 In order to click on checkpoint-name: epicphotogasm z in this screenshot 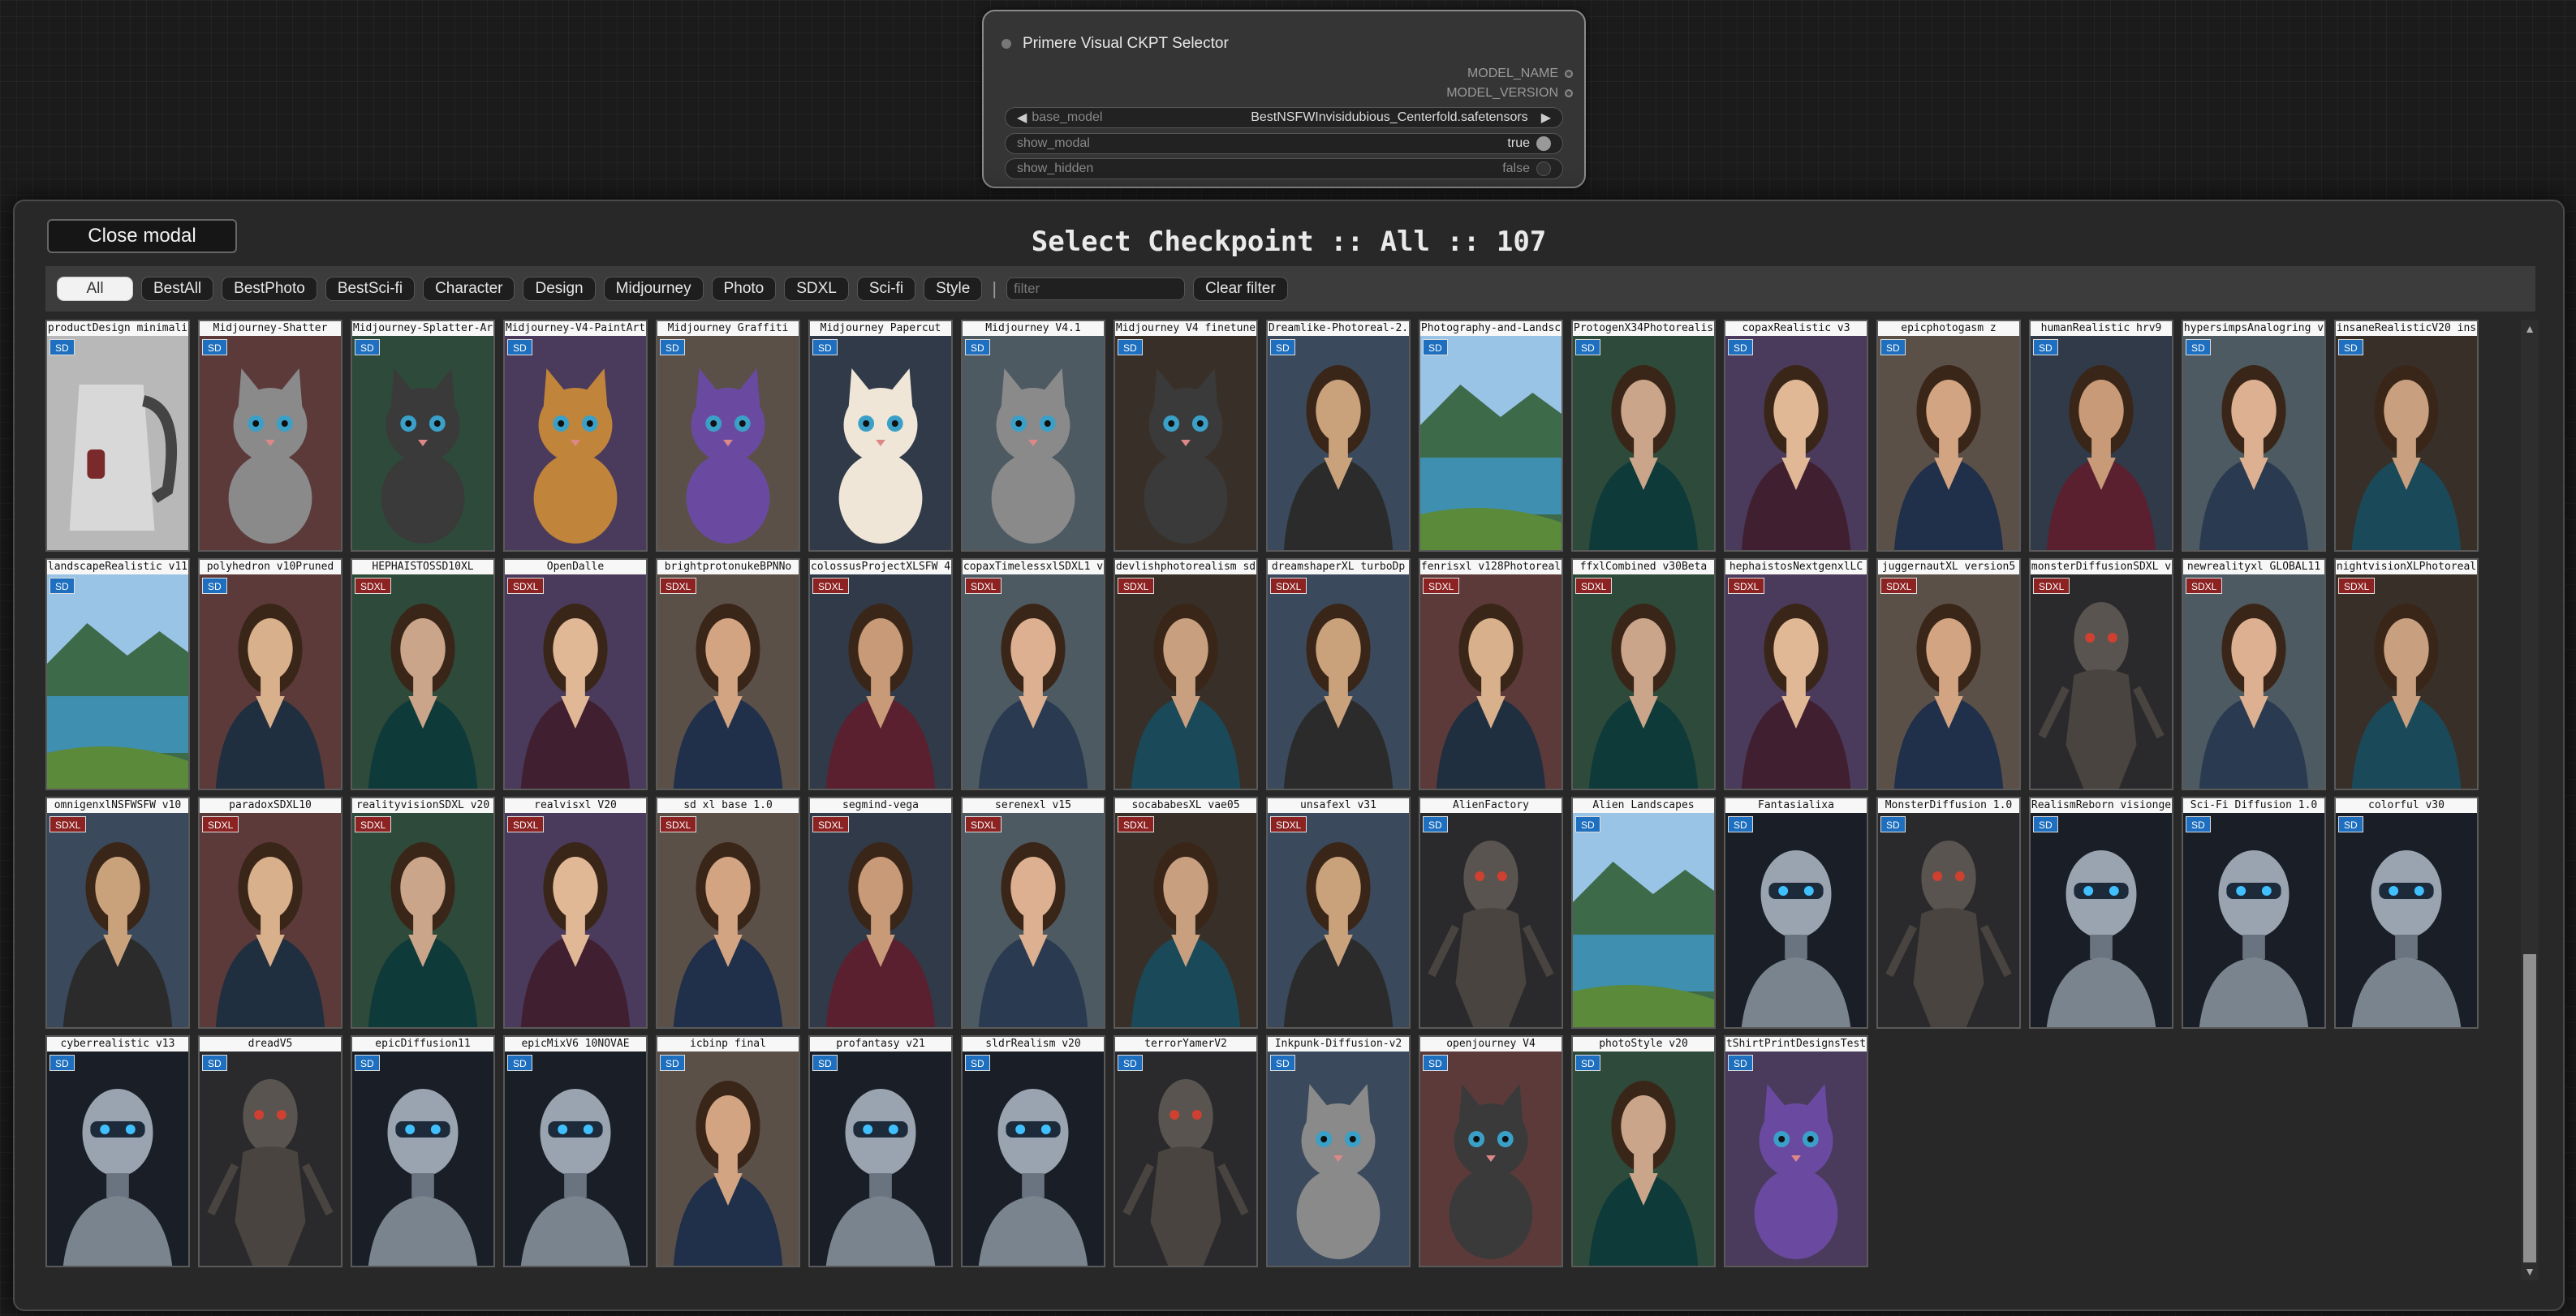, I will do `click(1949, 328)`.